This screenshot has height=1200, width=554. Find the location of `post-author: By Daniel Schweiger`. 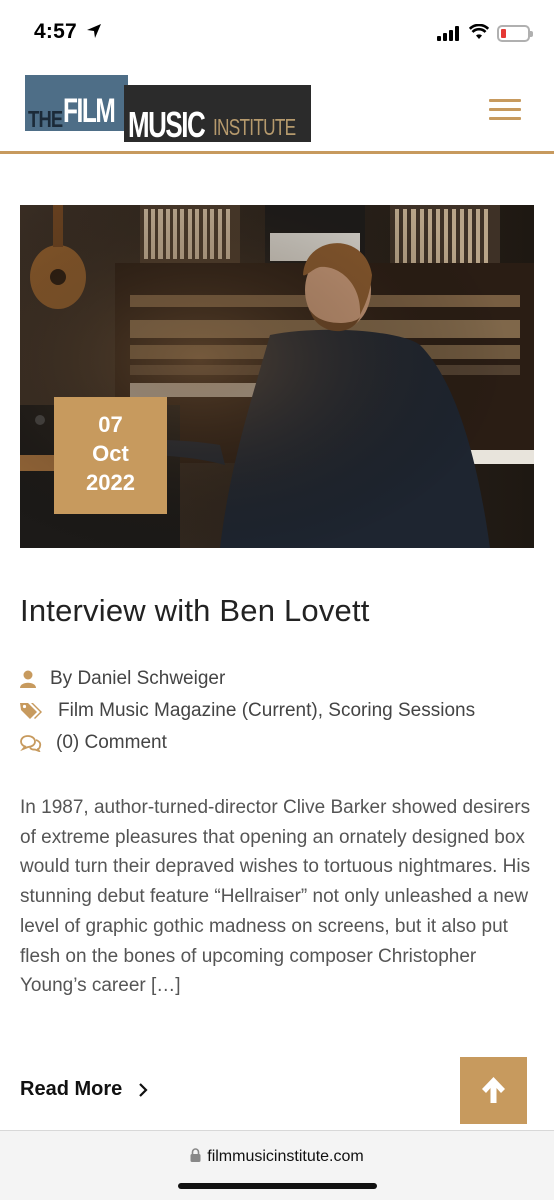

post-author: By Daniel Schweiger is located at coordinates (170, 679).